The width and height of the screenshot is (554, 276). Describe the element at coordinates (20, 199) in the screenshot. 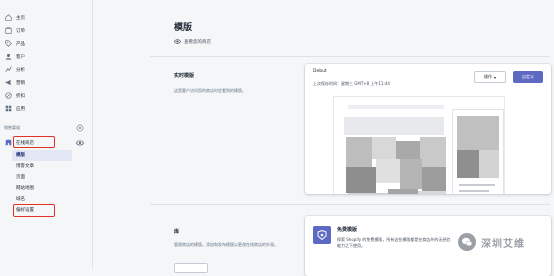

I see `sidebar-subitem-domains: 域名` at that location.